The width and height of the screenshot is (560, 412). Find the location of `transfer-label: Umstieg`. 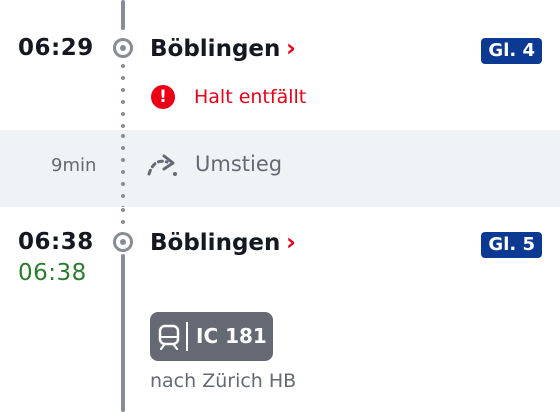

transfer-label: Umstieg is located at coordinates (239, 164).